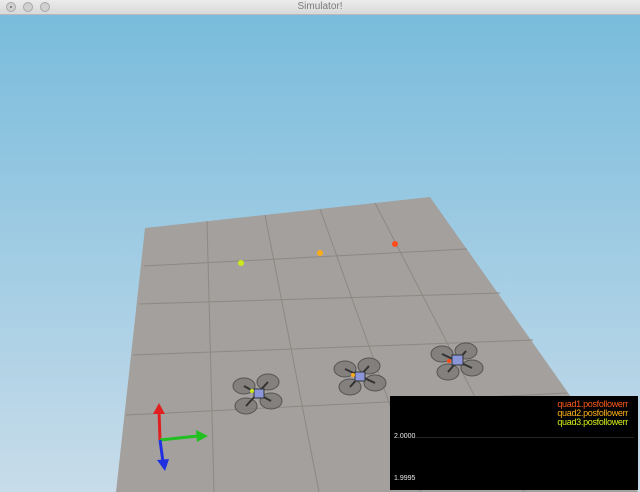  What do you see at coordinates (360, 376) in the screenshot?
I see `quad2-drone` at bounding box center [360, 376].